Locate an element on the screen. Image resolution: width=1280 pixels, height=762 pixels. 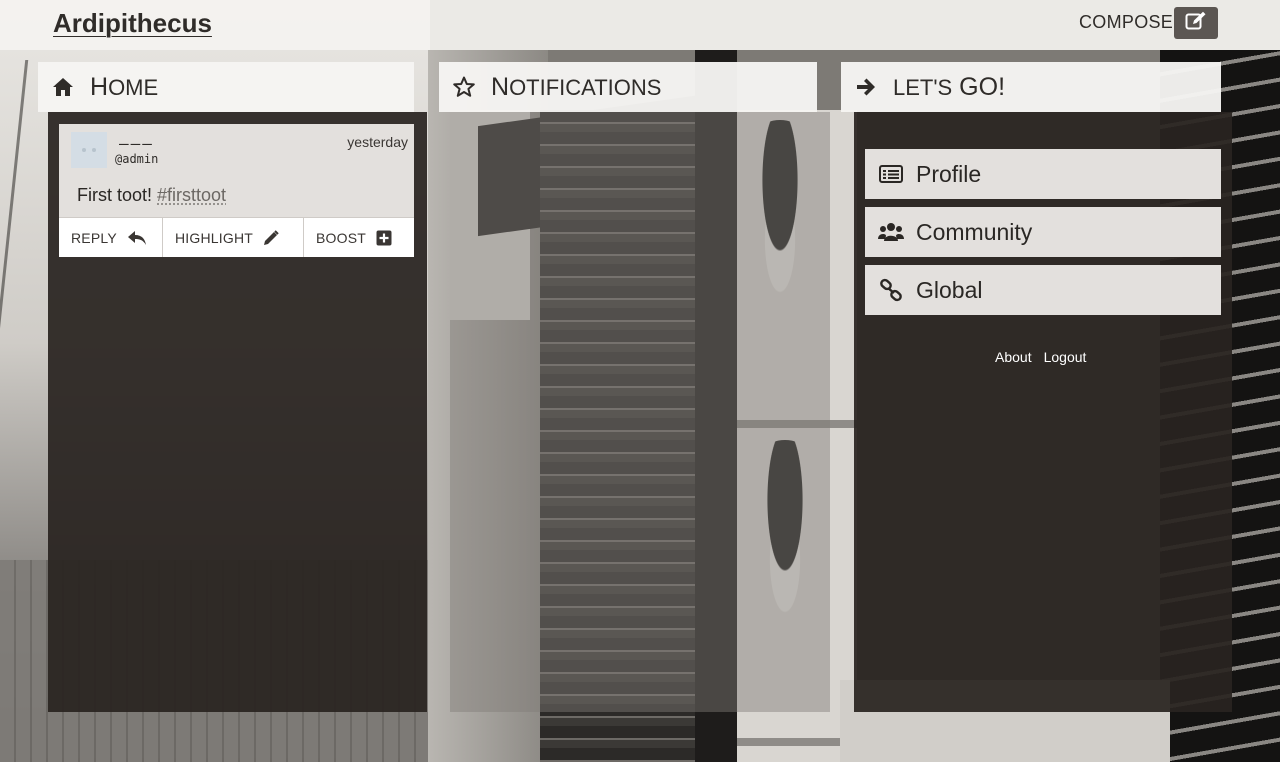
community-label: Community is located at coordinates (974, 231).